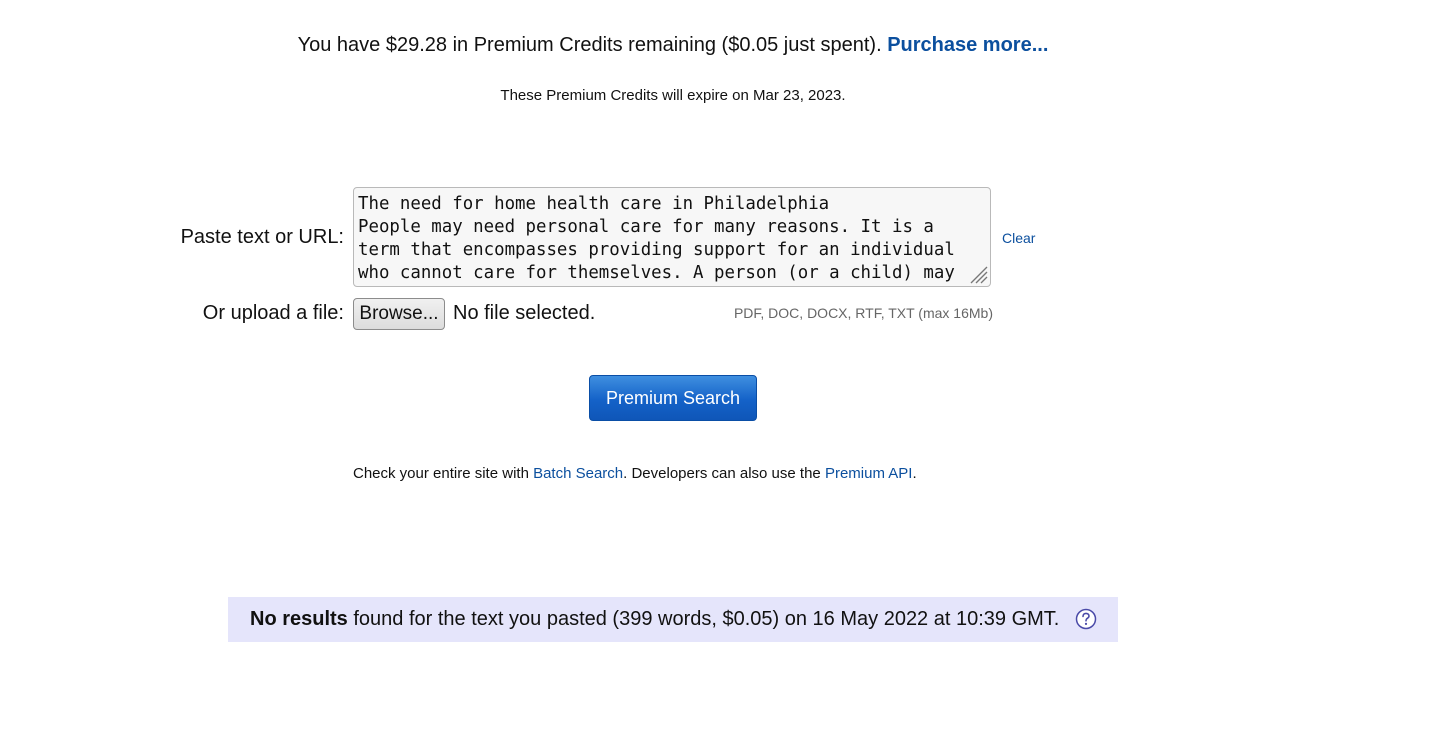 This screenshot has width=1447, height=754. What do you see at coordinates (724, 473) in the screenshot?
I see `batch-middle: . Developers can also use the` at bounding box center [724, 473].